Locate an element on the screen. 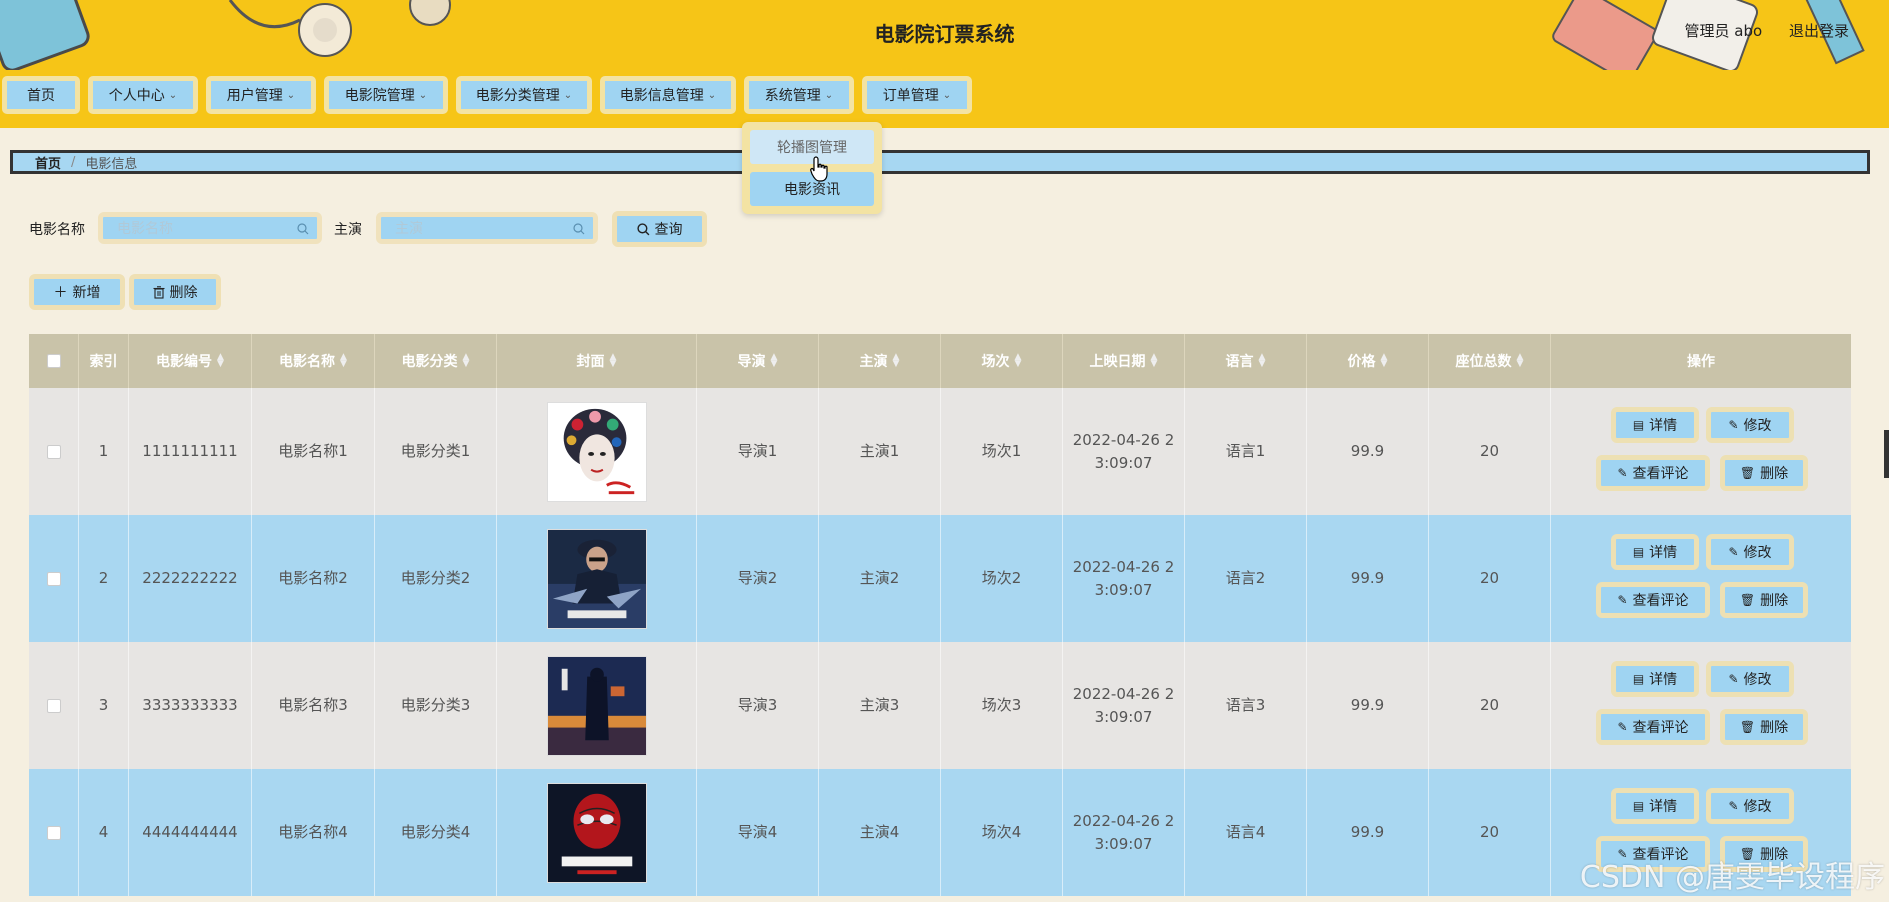  nav-cinema-management: 电影院管理 ⌄ is located at coordinates (386, 95).